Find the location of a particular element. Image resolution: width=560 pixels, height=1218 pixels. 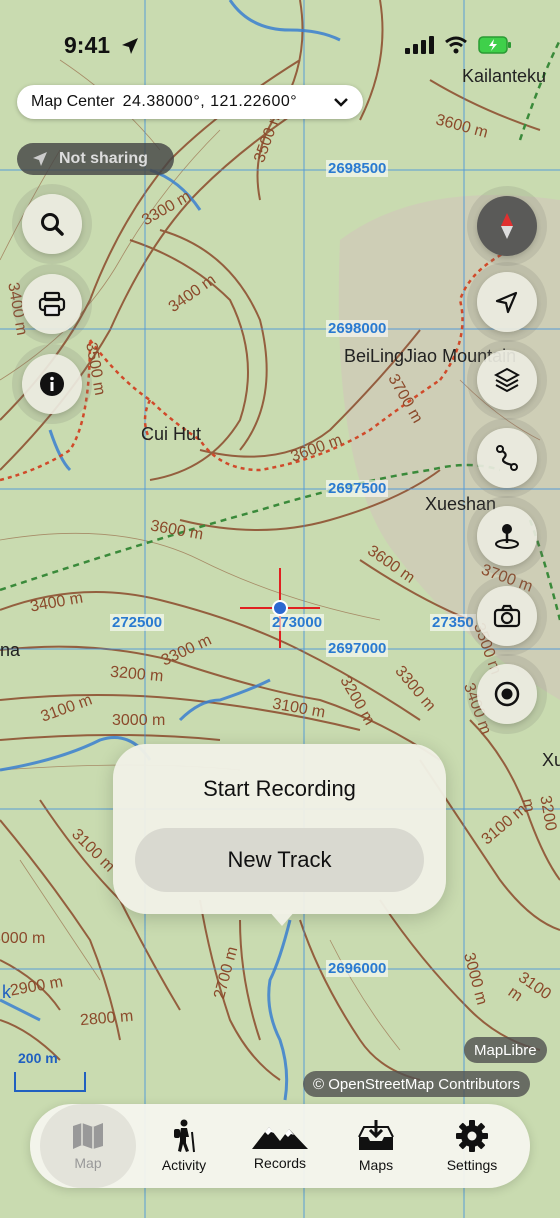

start-recording-popup: Start Recording New Track is located at coordinates (279, 829).